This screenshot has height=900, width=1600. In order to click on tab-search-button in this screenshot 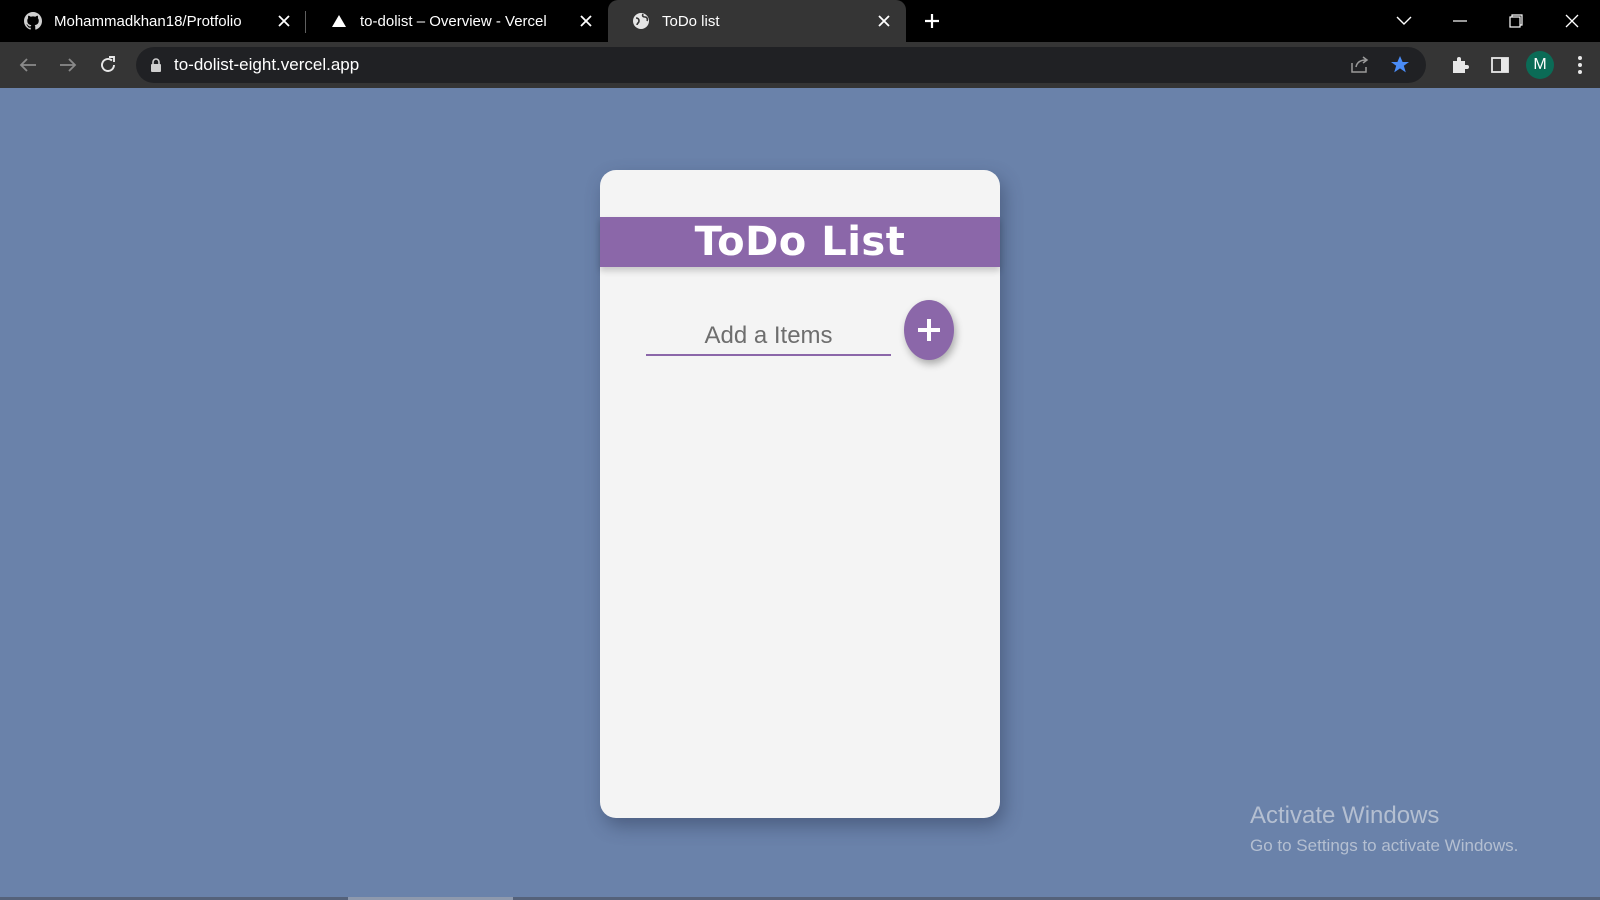, I will do `click(1404, 21)`.